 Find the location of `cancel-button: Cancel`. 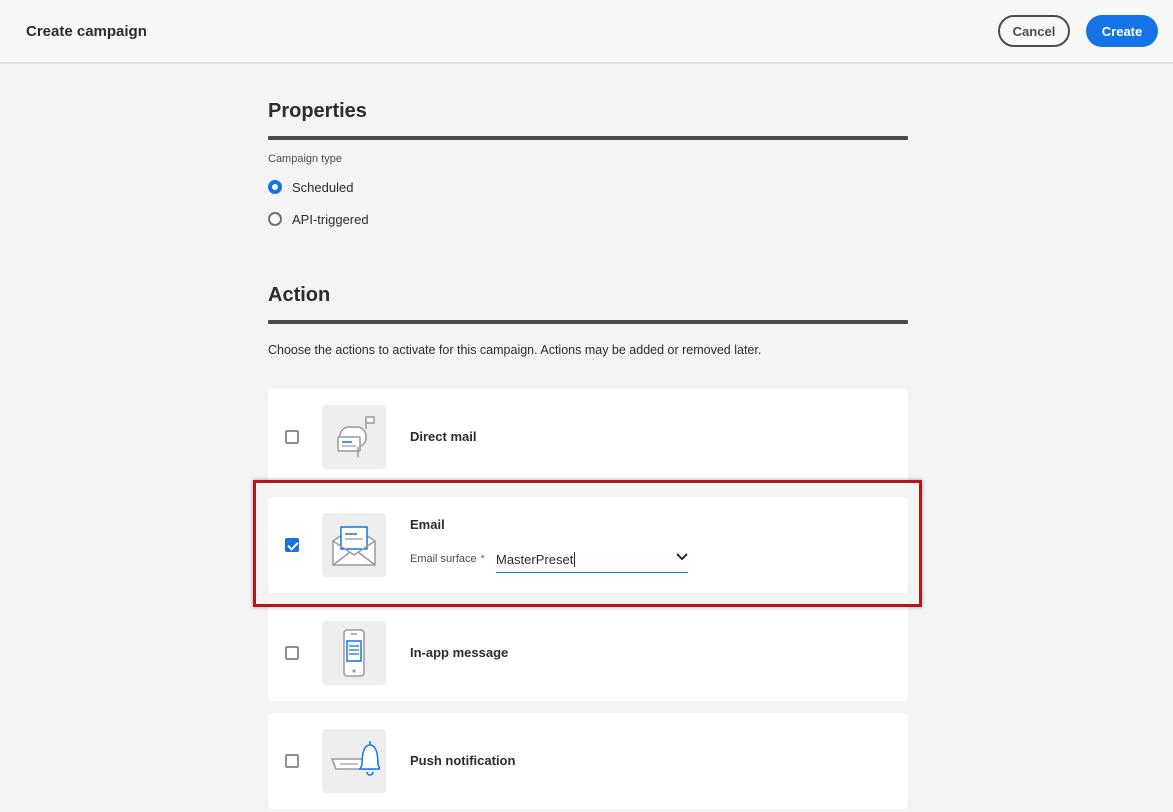

cancel-button: Cancel is located at coordinates (1034, 31).